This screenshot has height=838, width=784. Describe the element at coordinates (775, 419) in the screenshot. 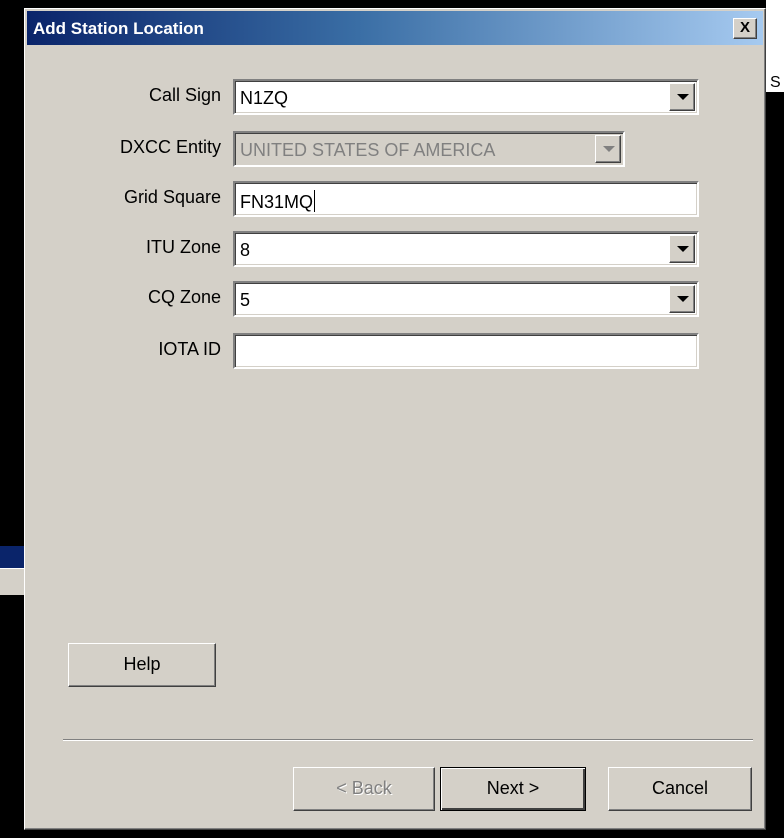

I see `background-right-strip` at that location.